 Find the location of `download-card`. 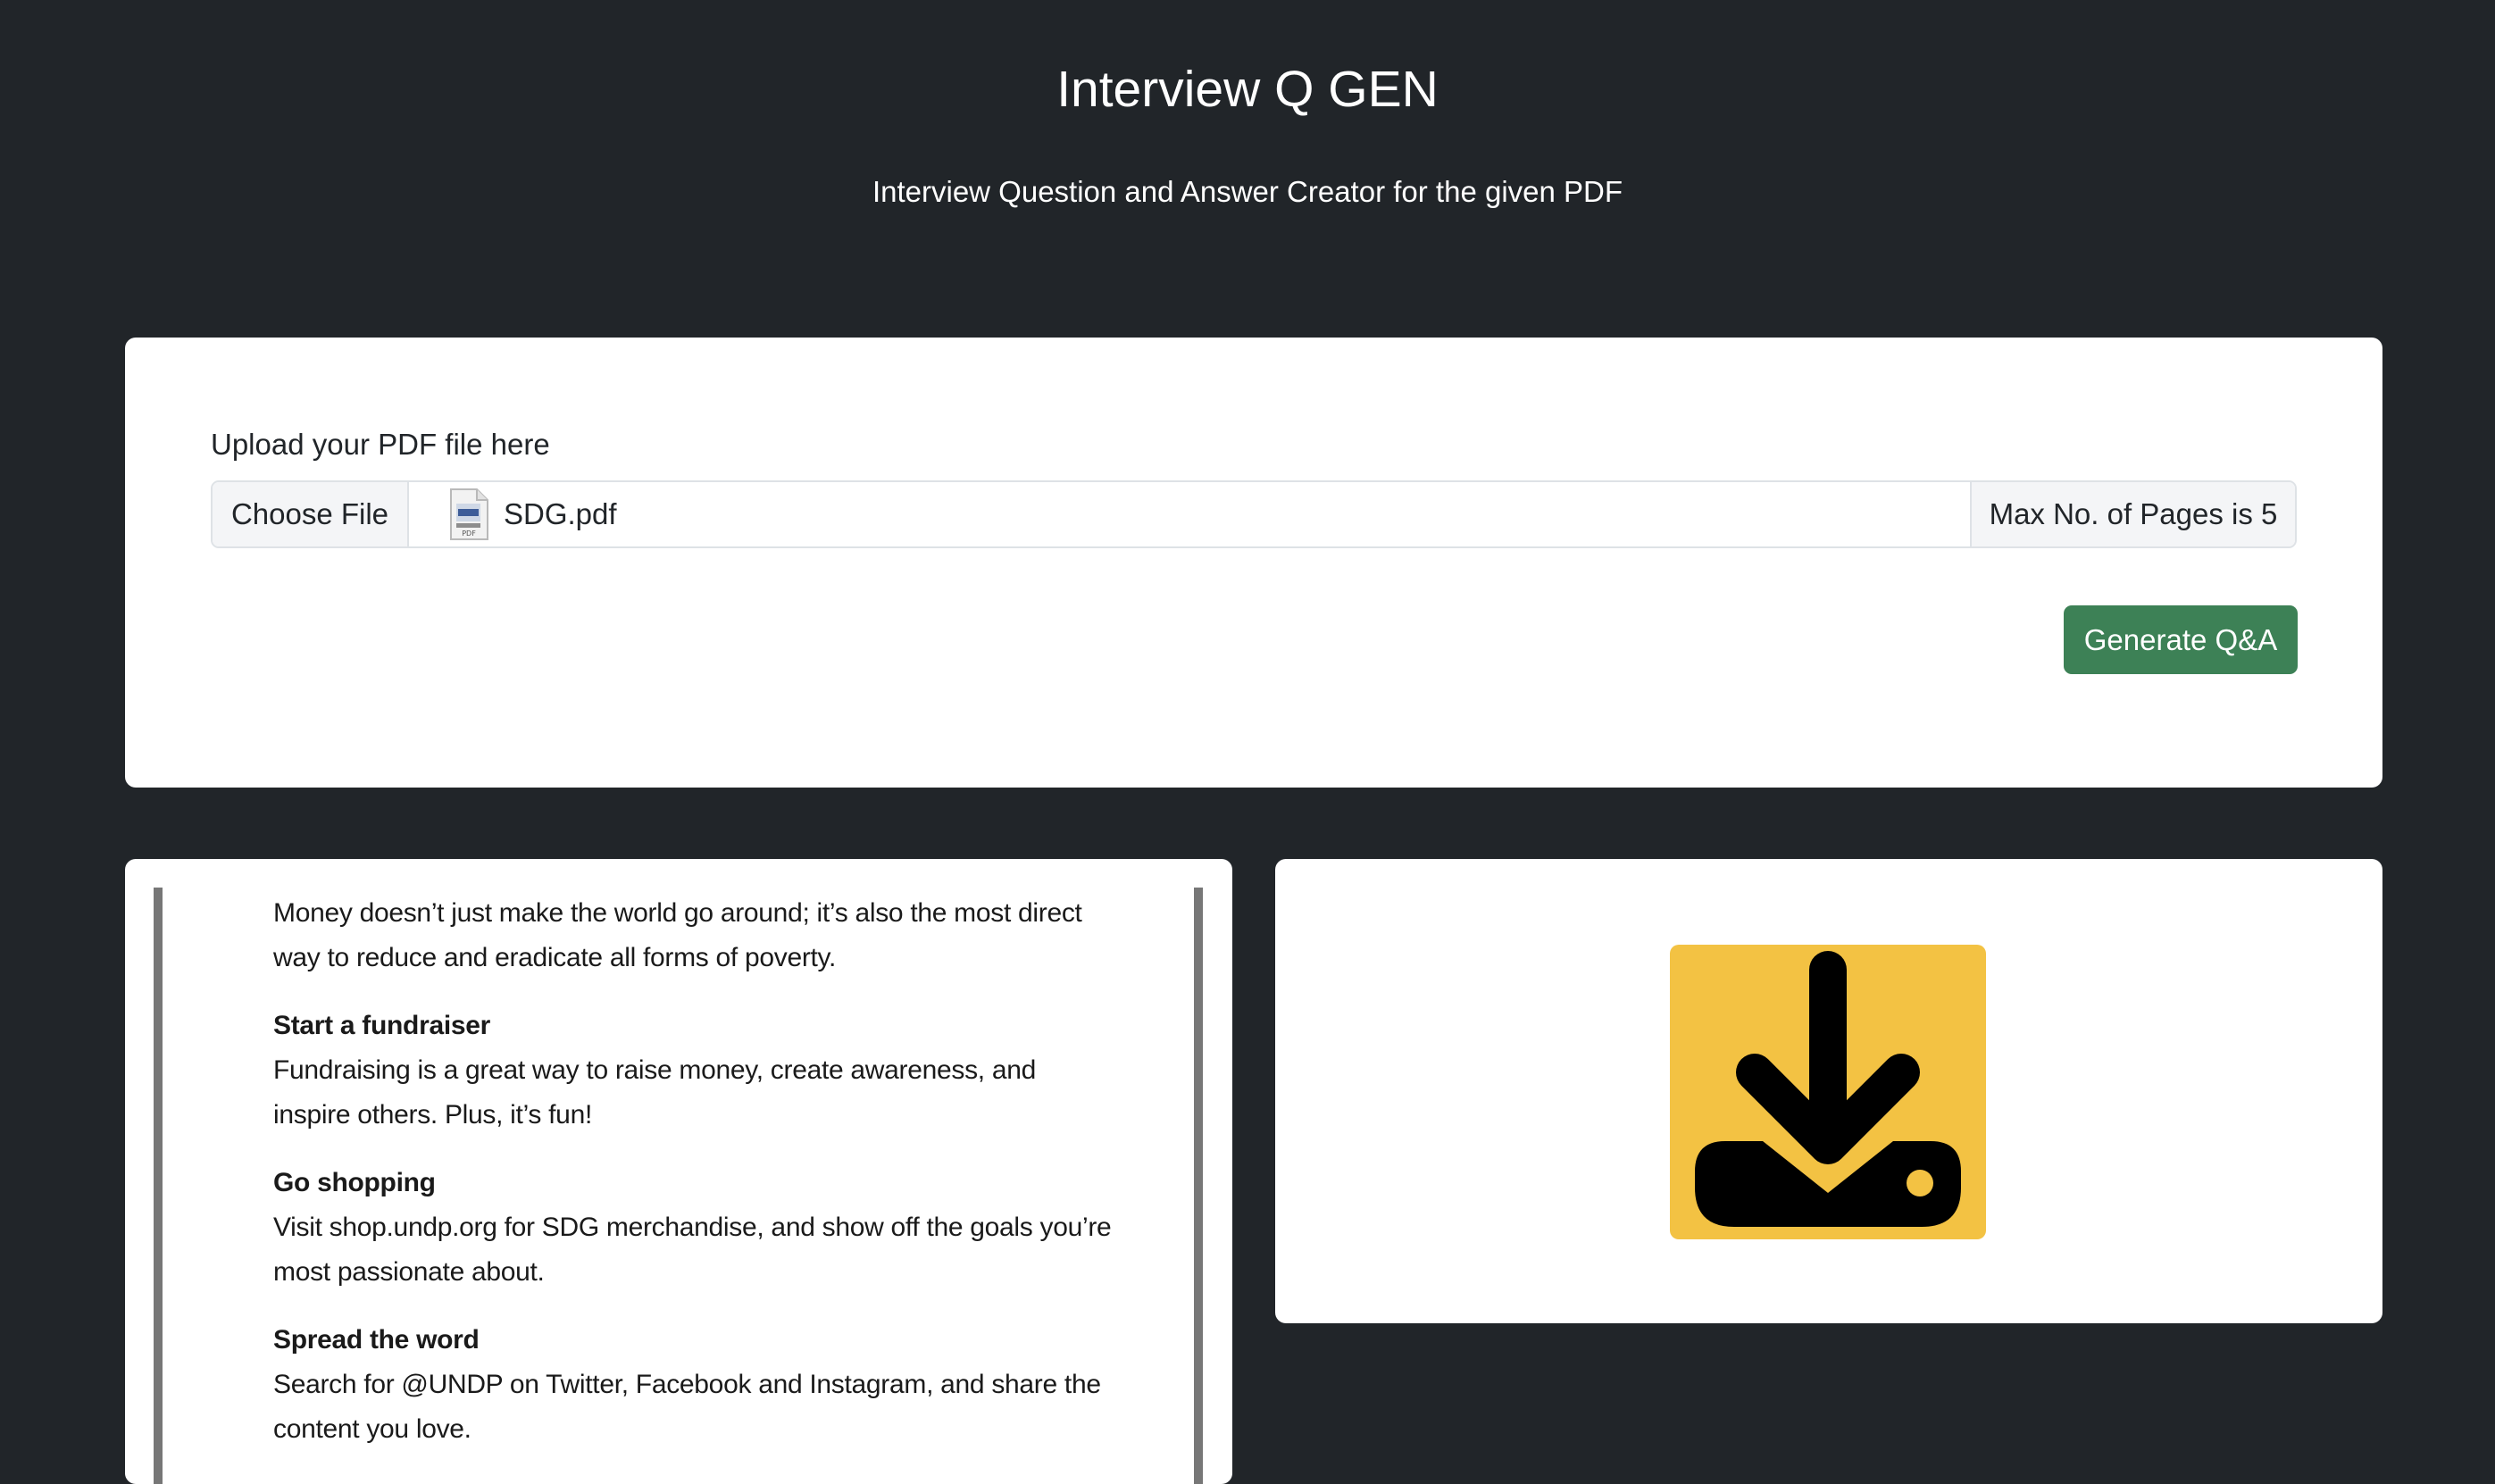

download-card is located at coordinates (1829, 1091).